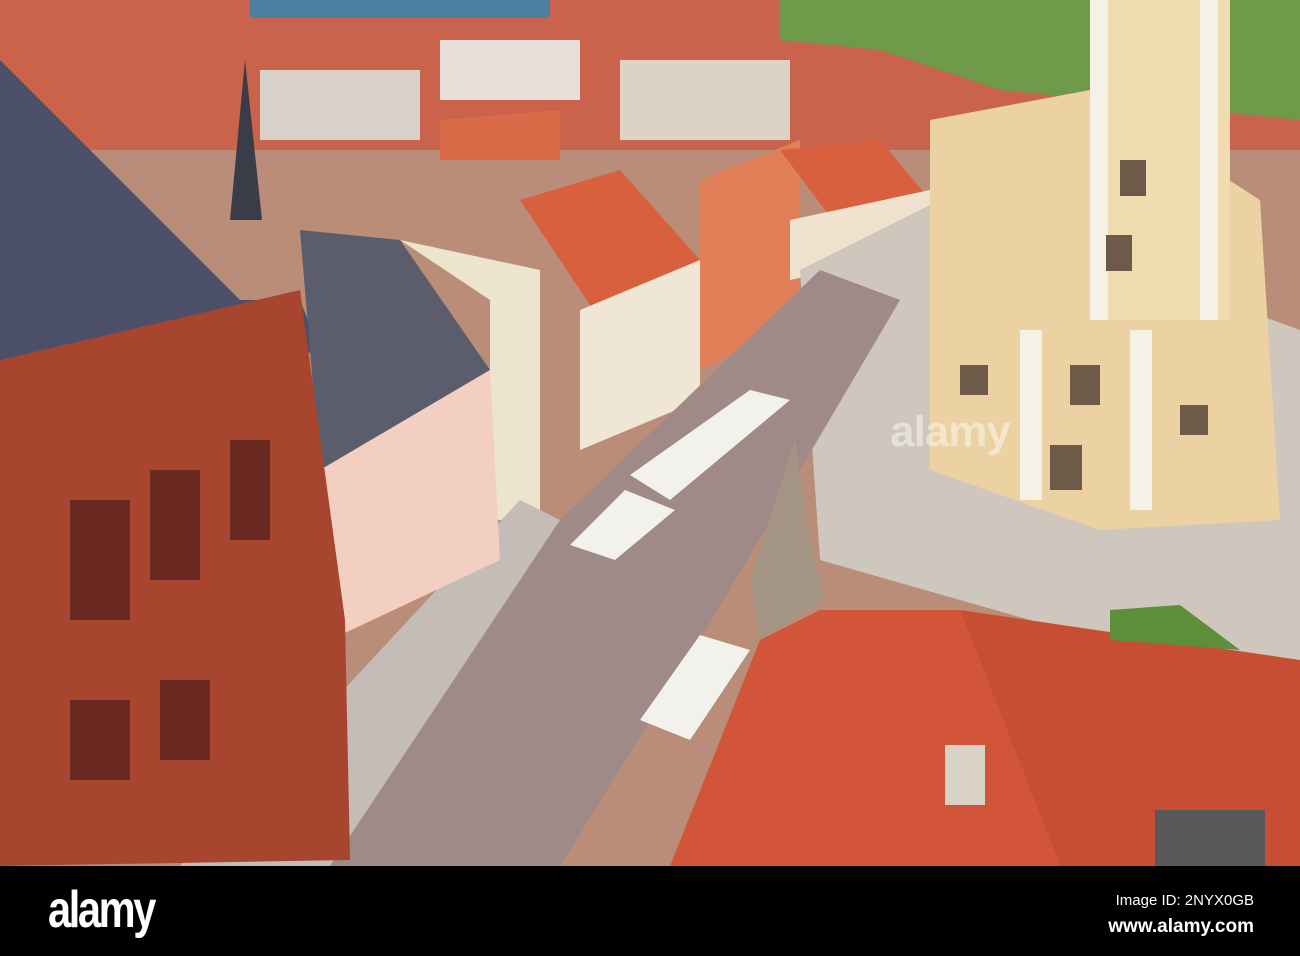 This screenshot has width=1300, height=956. What do you see at coordinates (1210, 838) in the screenshot?
I see `roof-window` at bounding box center [1210, 838].